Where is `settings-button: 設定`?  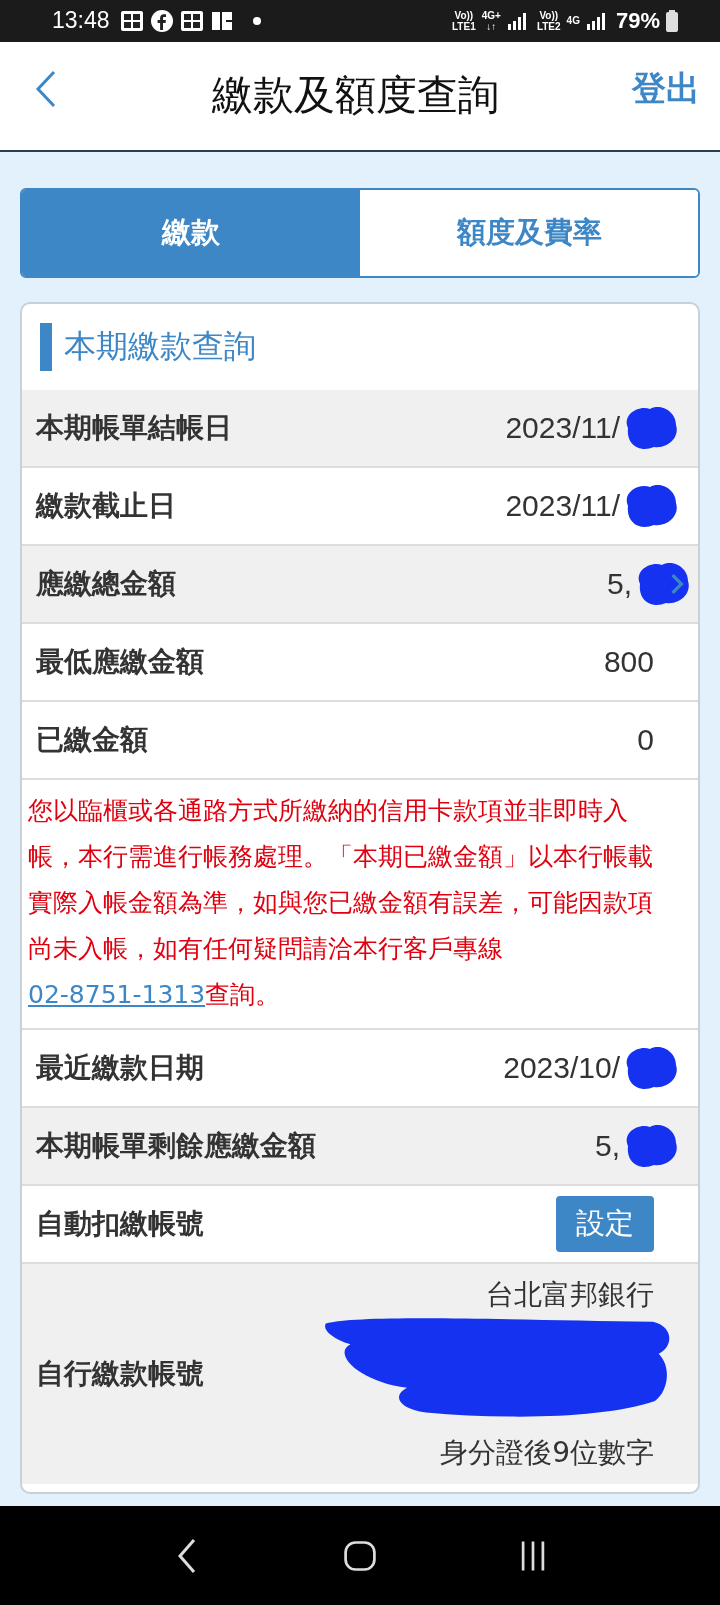 settings-button: 設定 is located at coordinates (605, 1224).